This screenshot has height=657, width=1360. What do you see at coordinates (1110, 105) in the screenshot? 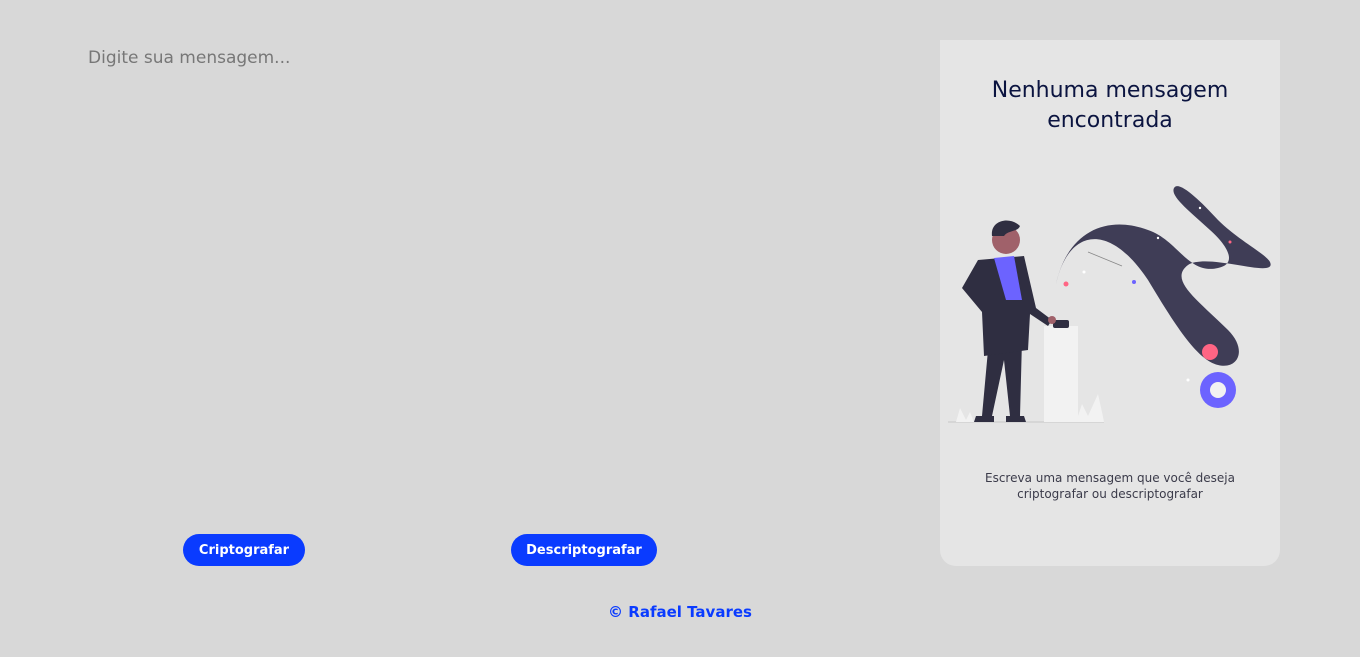
I see `empty-state-title: Nenhuma mensagem encontrada` at bounding box center [1110, 105].